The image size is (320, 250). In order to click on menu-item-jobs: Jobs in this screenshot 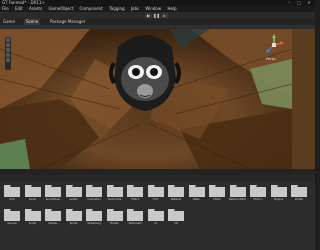, I will do `click(135, 8)`.